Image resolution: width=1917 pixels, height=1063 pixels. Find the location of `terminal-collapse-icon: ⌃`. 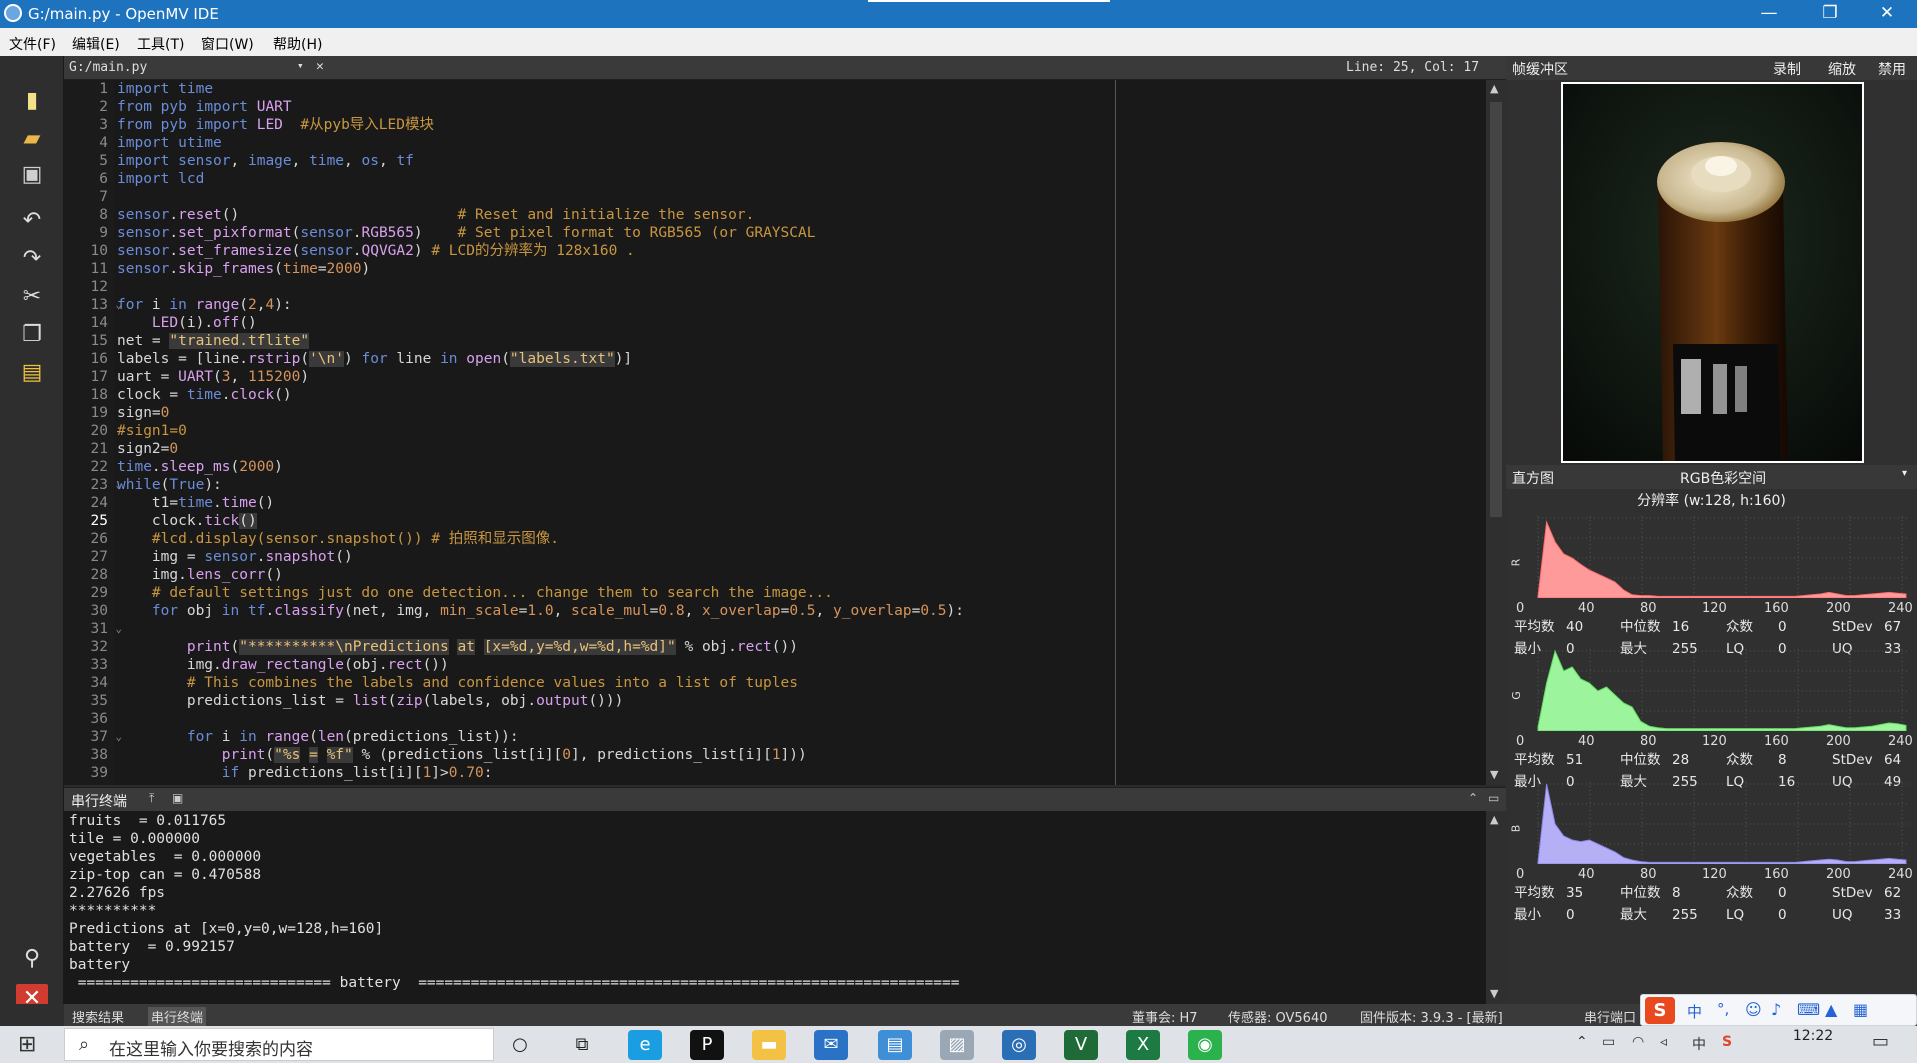

terminal-collapse-icon: ⌃ is located at coordinates (1473, 798).